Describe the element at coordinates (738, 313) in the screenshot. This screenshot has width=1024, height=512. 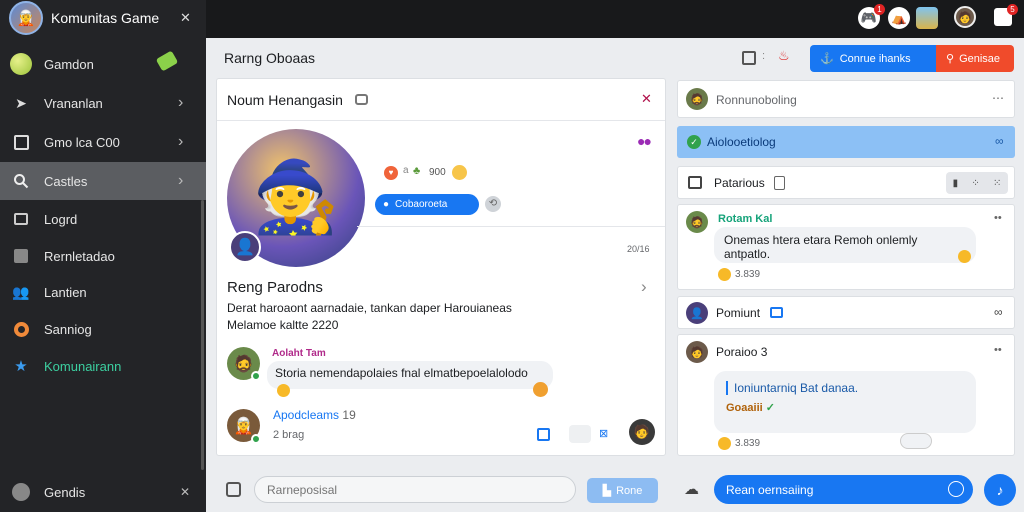
I see `pinned-title: Pomiunt` at that location.